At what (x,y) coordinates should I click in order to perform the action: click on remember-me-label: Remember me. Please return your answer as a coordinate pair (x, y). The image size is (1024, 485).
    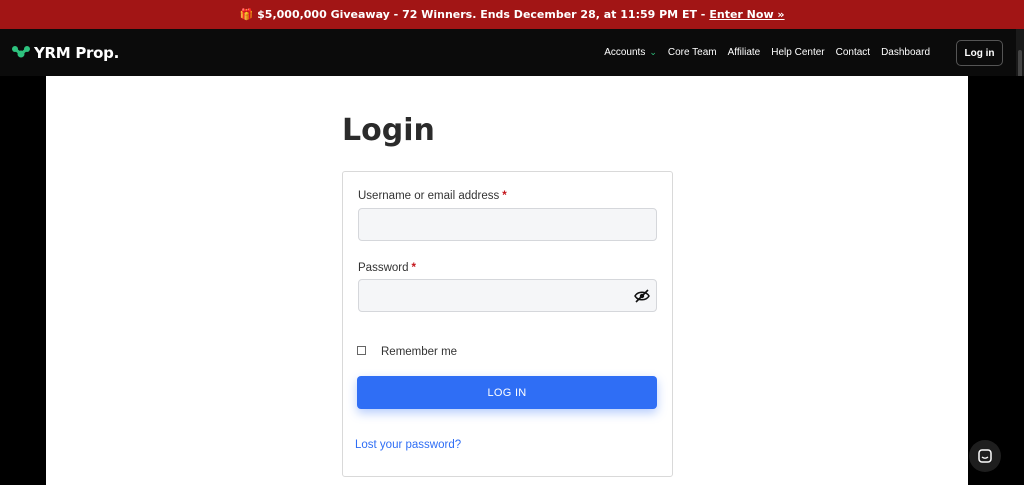
    Looking at the image, I should click on (419, 352).